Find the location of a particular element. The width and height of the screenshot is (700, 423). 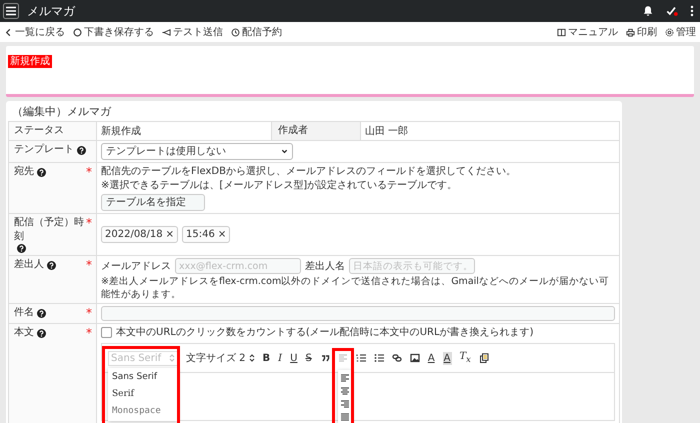

toolbar-link: 下書き保存する is located at coordinates (113, 32).